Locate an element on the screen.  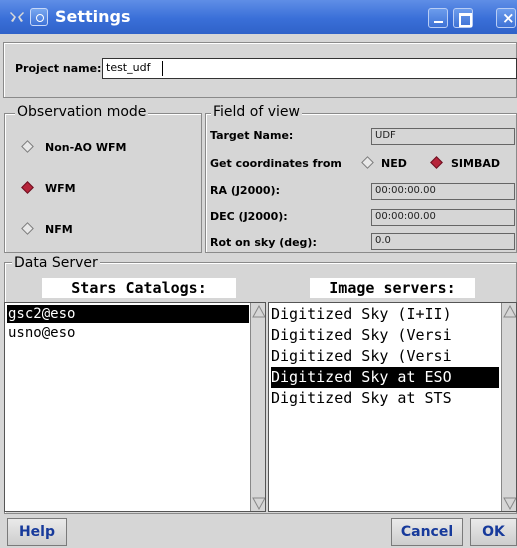
ra-label: RA (J2000): is located at coordinates (245, 190).